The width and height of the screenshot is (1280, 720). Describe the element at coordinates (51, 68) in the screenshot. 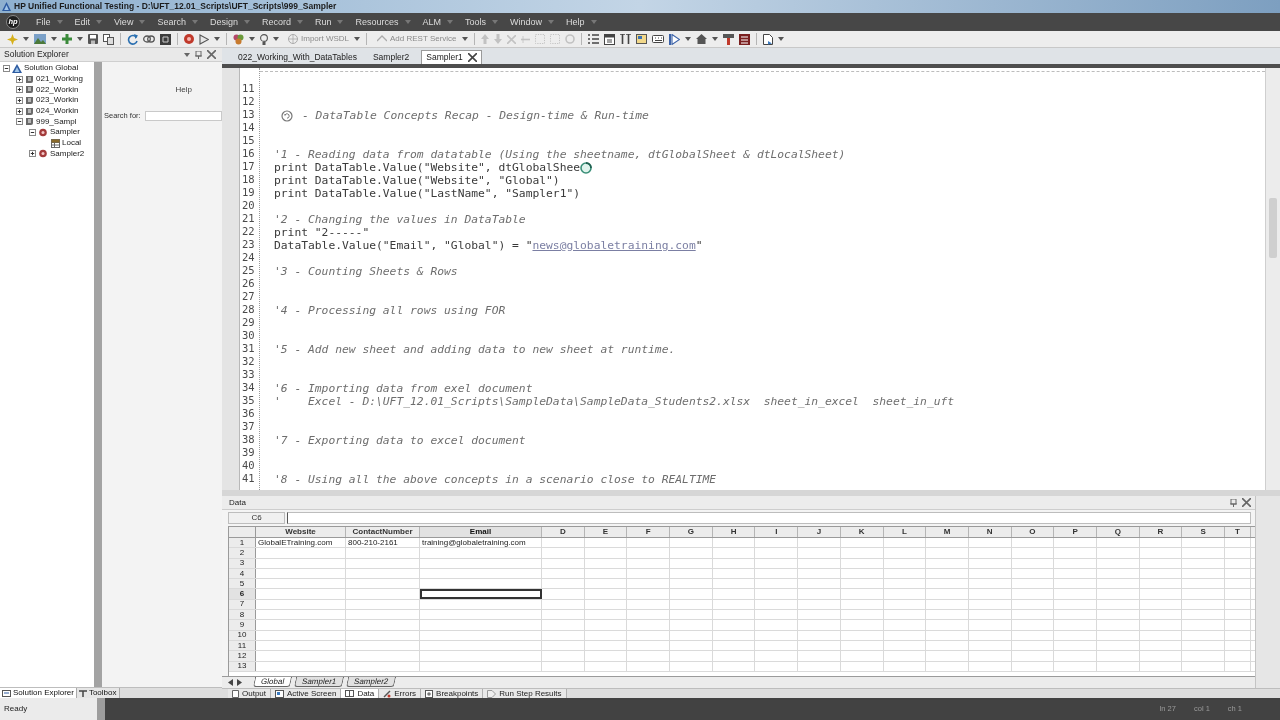

I see `tree-item: Solution Global` at that location.